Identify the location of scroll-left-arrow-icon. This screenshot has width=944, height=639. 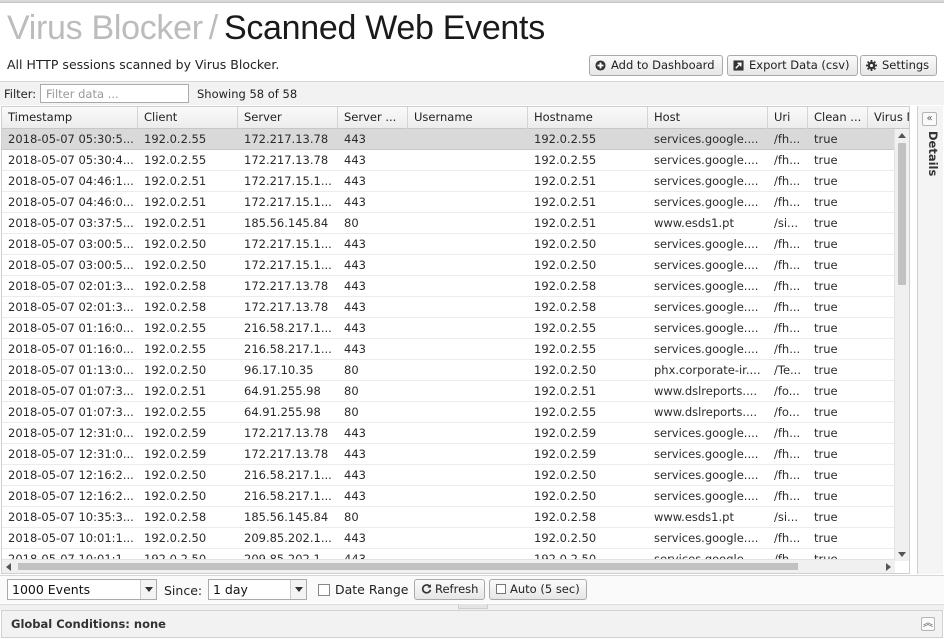
(8, 567).